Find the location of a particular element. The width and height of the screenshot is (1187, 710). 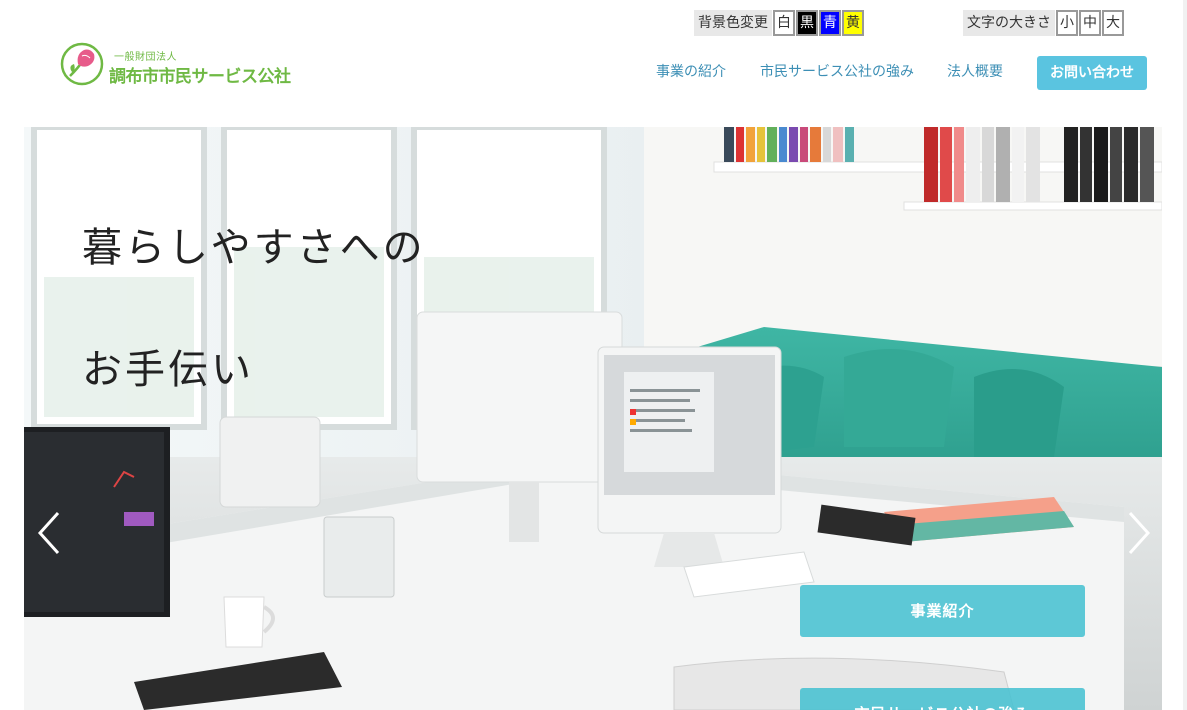

contact-button: お問い合わせ is located at coordinates (1092, 73).